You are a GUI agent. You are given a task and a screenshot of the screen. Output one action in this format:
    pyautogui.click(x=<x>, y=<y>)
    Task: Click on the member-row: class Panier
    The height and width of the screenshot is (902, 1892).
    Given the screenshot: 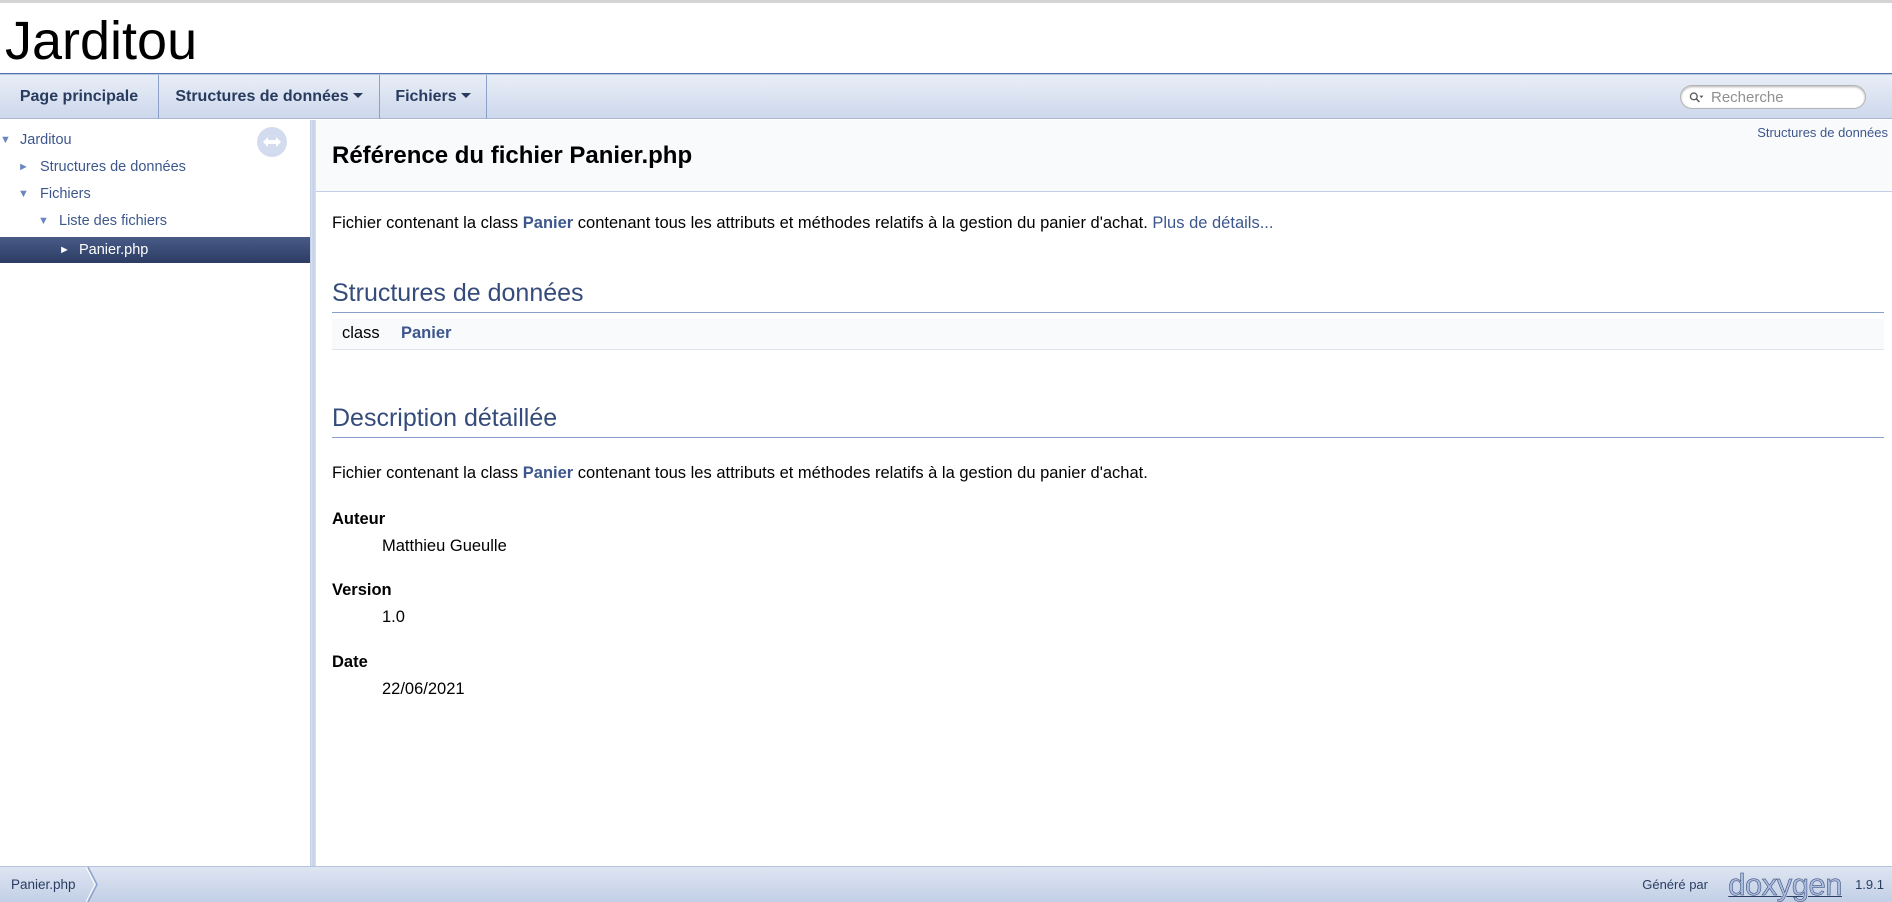 What is the action you would take?
    pyautogui.click(x=1108, y=334)
    